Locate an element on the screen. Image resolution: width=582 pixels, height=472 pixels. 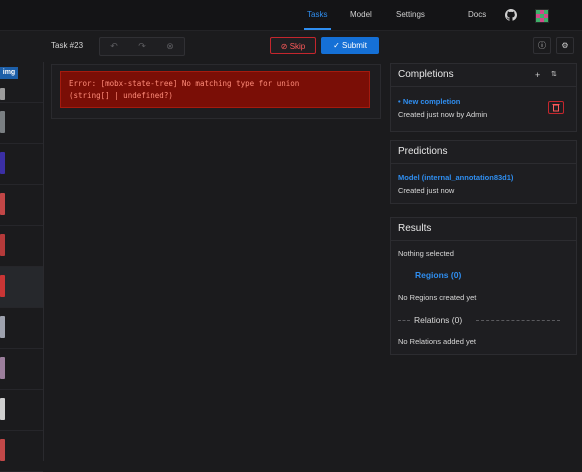
trash-icon is located at coordinates (556, 108).